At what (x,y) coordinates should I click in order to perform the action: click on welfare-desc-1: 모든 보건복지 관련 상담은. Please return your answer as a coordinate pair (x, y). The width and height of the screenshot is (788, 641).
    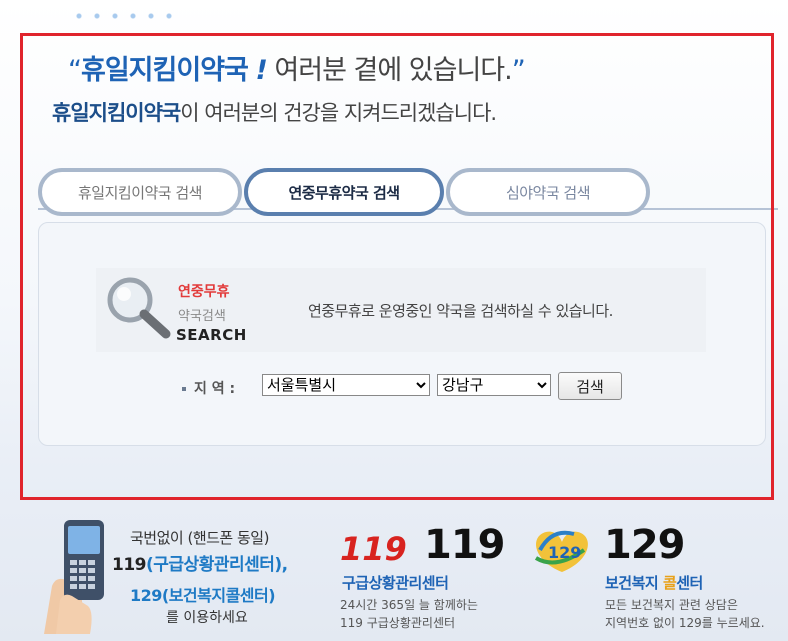
    Looking at the image, I should click on (671, 605).